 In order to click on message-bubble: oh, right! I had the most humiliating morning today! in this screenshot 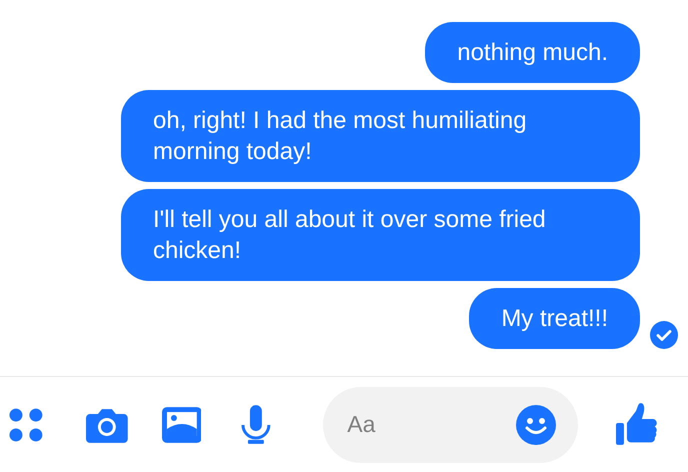, I will do `click(380, 136)`.